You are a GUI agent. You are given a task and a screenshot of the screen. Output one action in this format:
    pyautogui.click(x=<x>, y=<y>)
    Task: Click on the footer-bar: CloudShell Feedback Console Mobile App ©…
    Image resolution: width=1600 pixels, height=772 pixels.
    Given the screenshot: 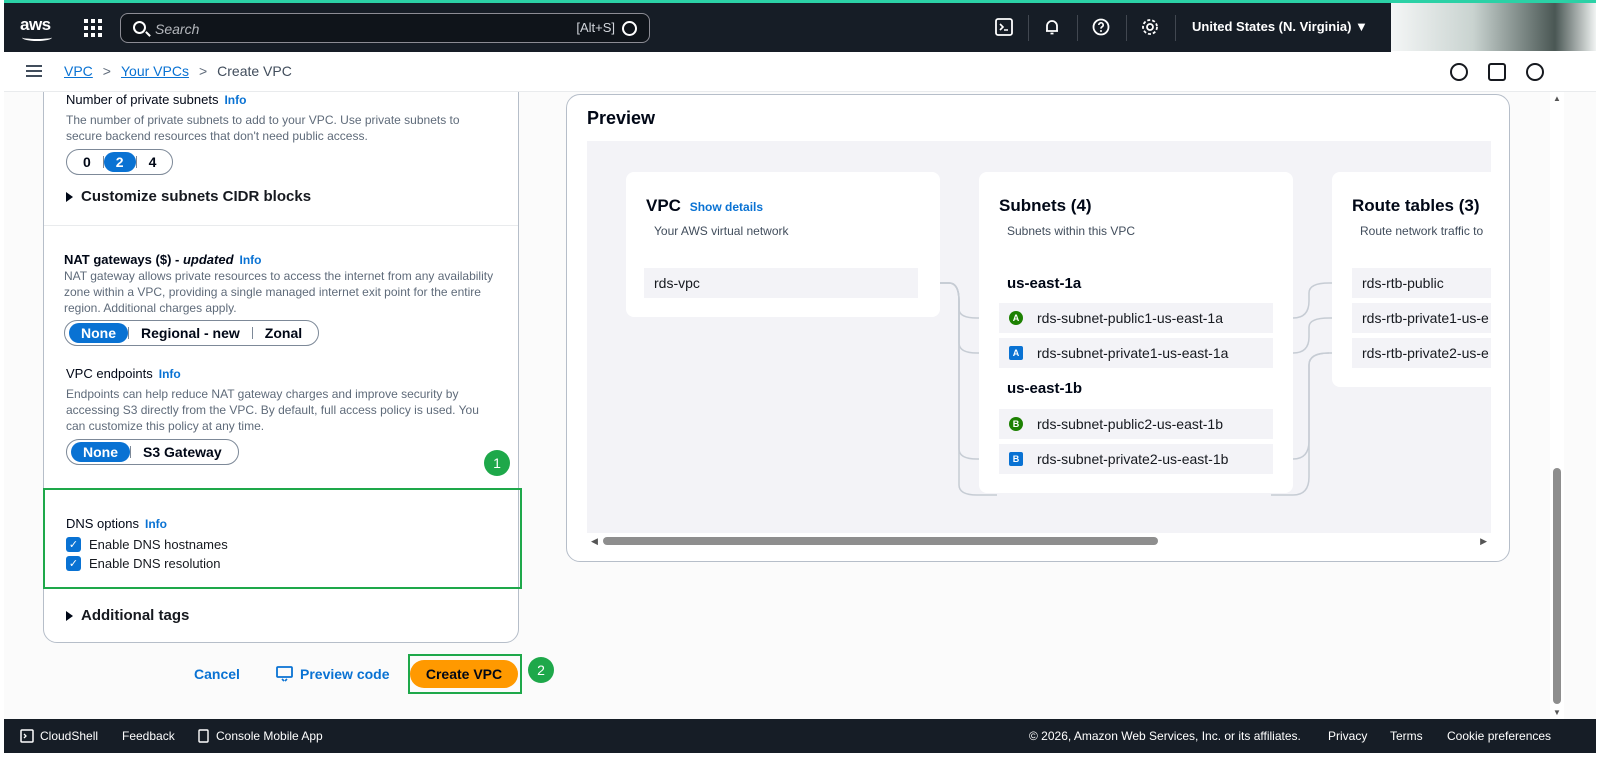 What is the action you would take?
    pyautogui.click(x=800, y=736)
    